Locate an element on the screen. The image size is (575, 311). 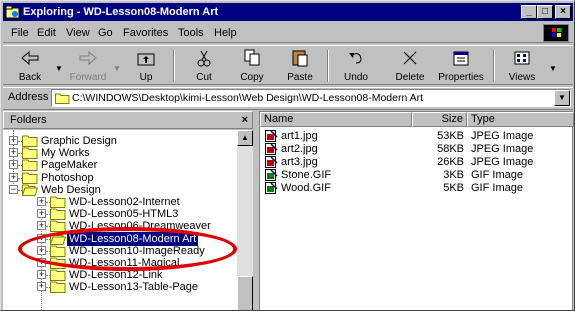
toolbar: Back ▼ Forward ▼ Up Cut Copy Paste Undo is located at coordinates (288, 65).